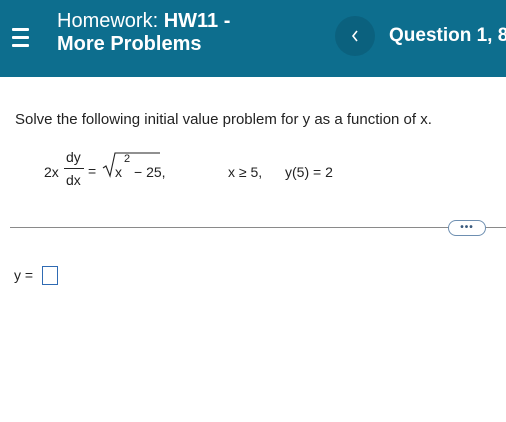 The height and width of the screenshot is (422, 506). What do you see at coordinates (24, 275) in the screenshot?
I see `answer-label: y =` at bounding box center [24, 275].